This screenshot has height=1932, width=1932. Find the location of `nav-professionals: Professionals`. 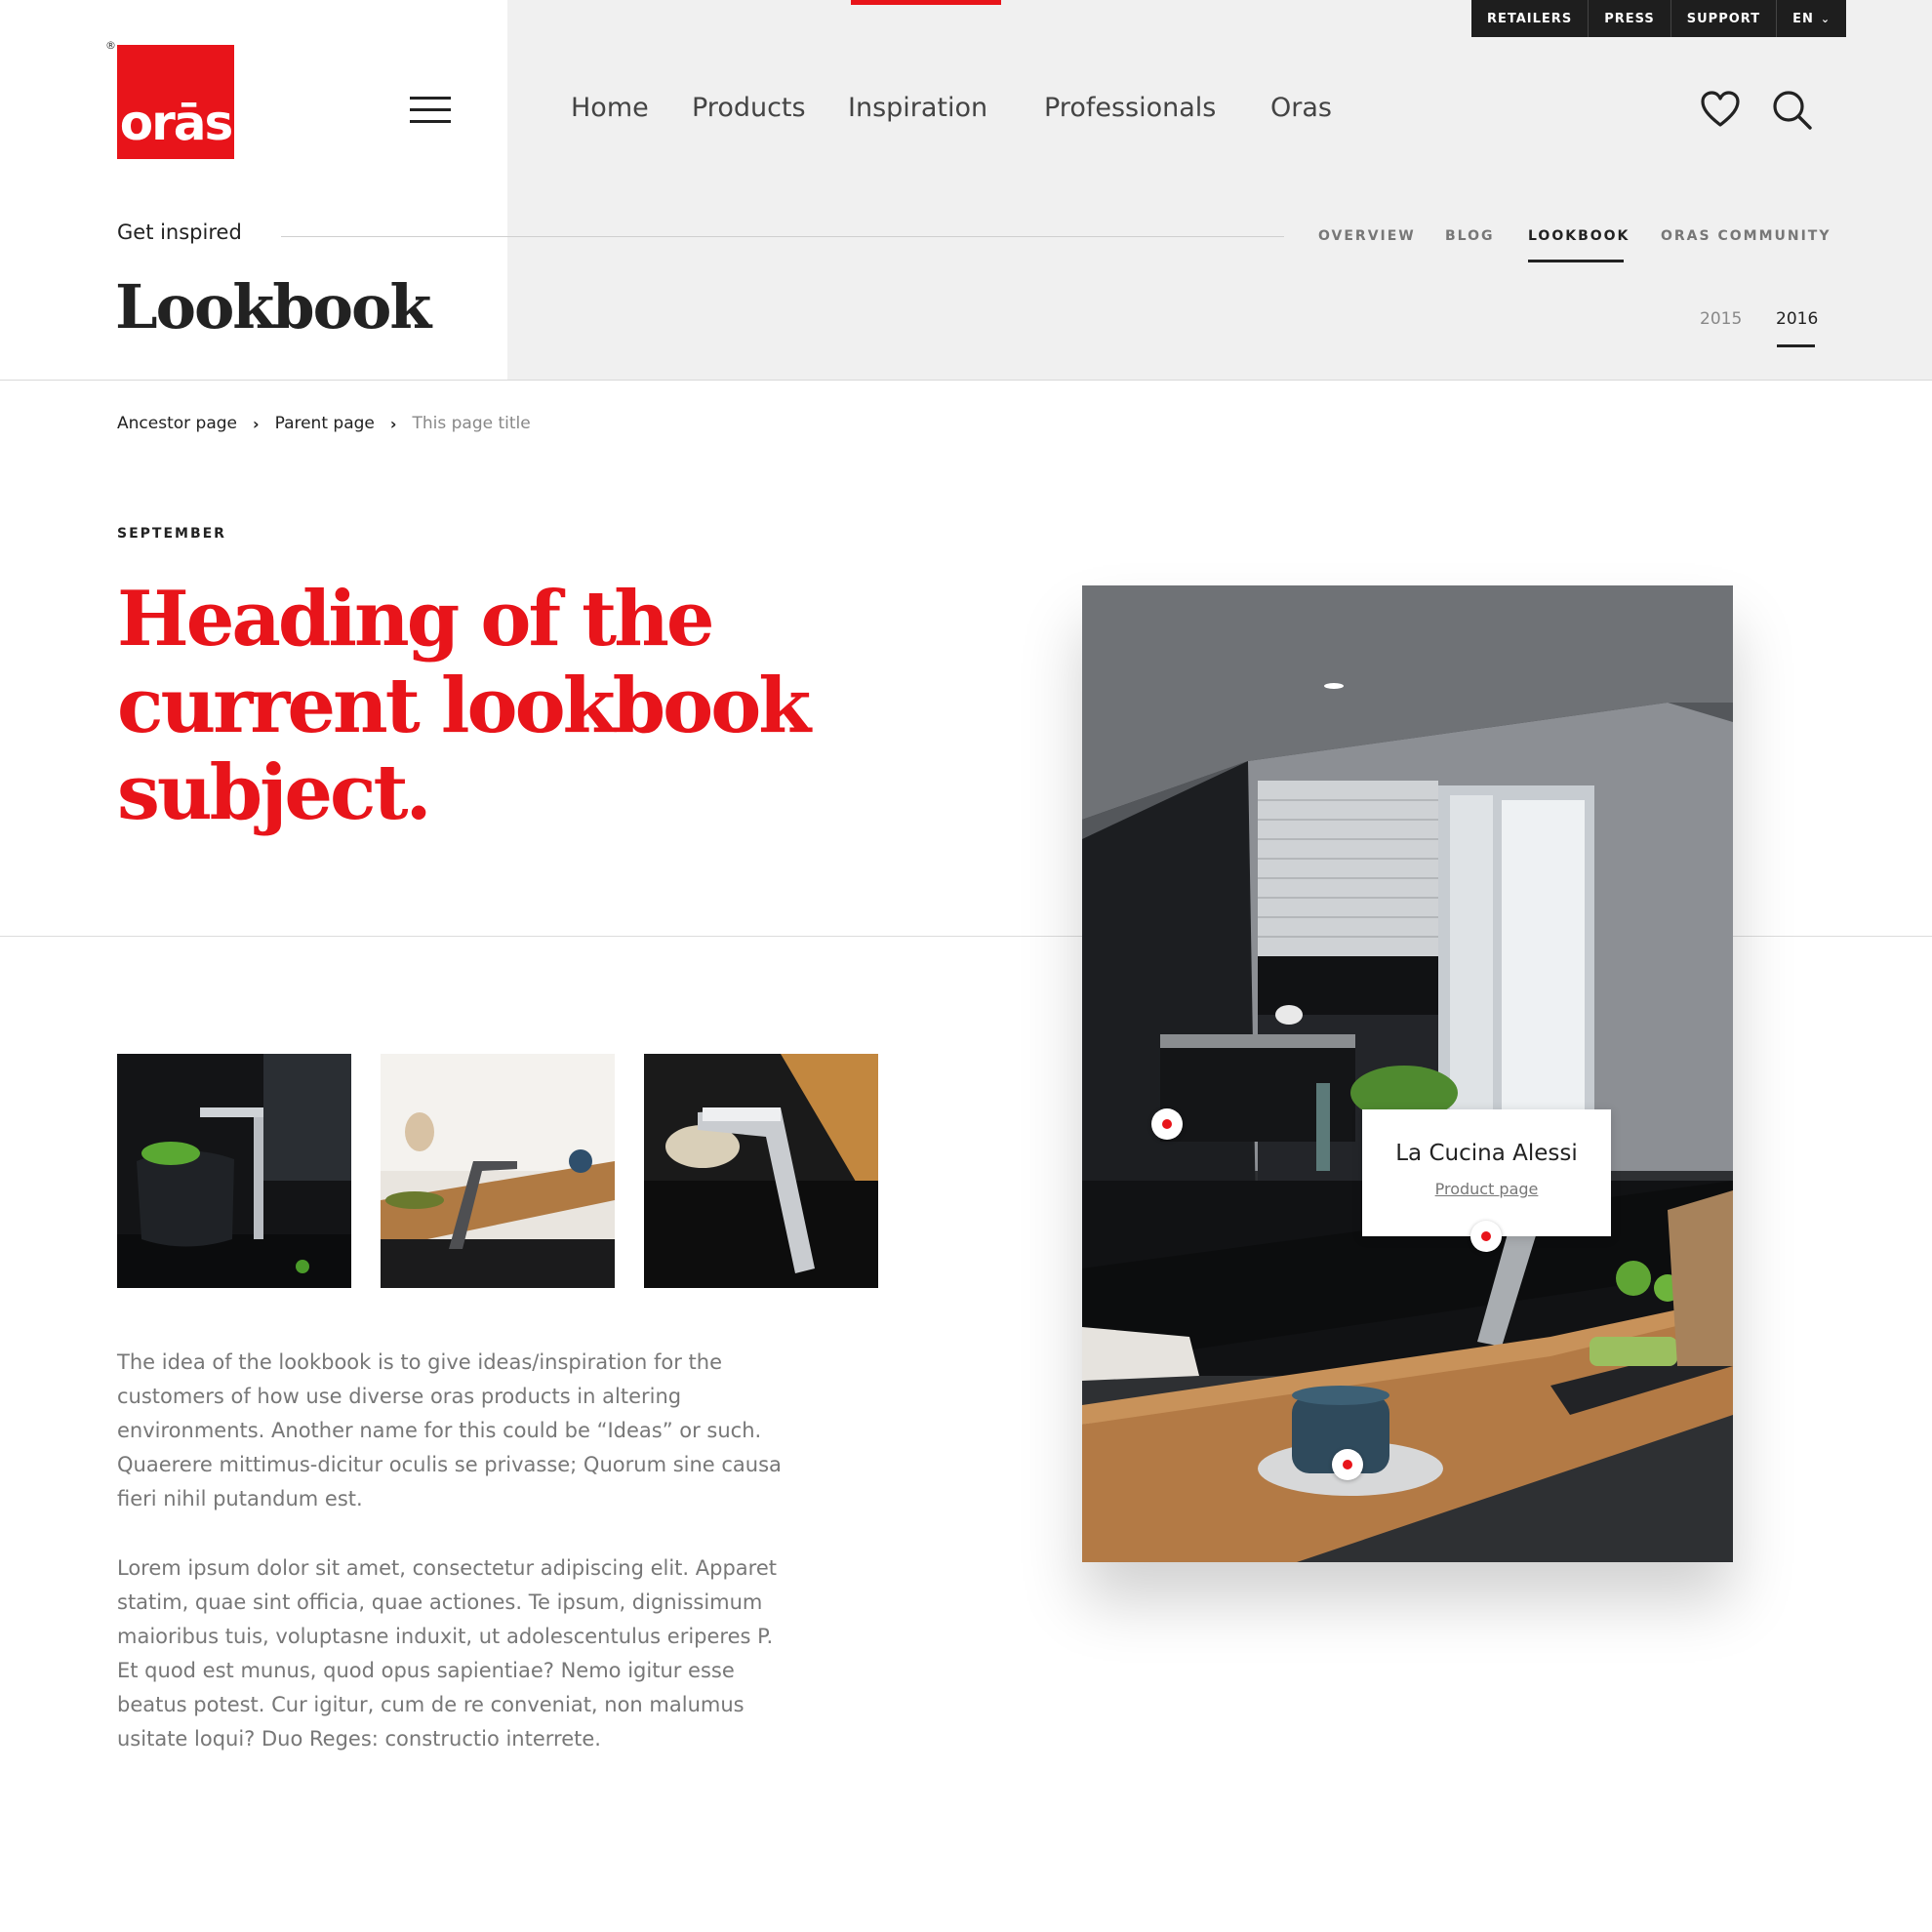

nav-professionals: Professionals is located at coordinates (1130, 108).